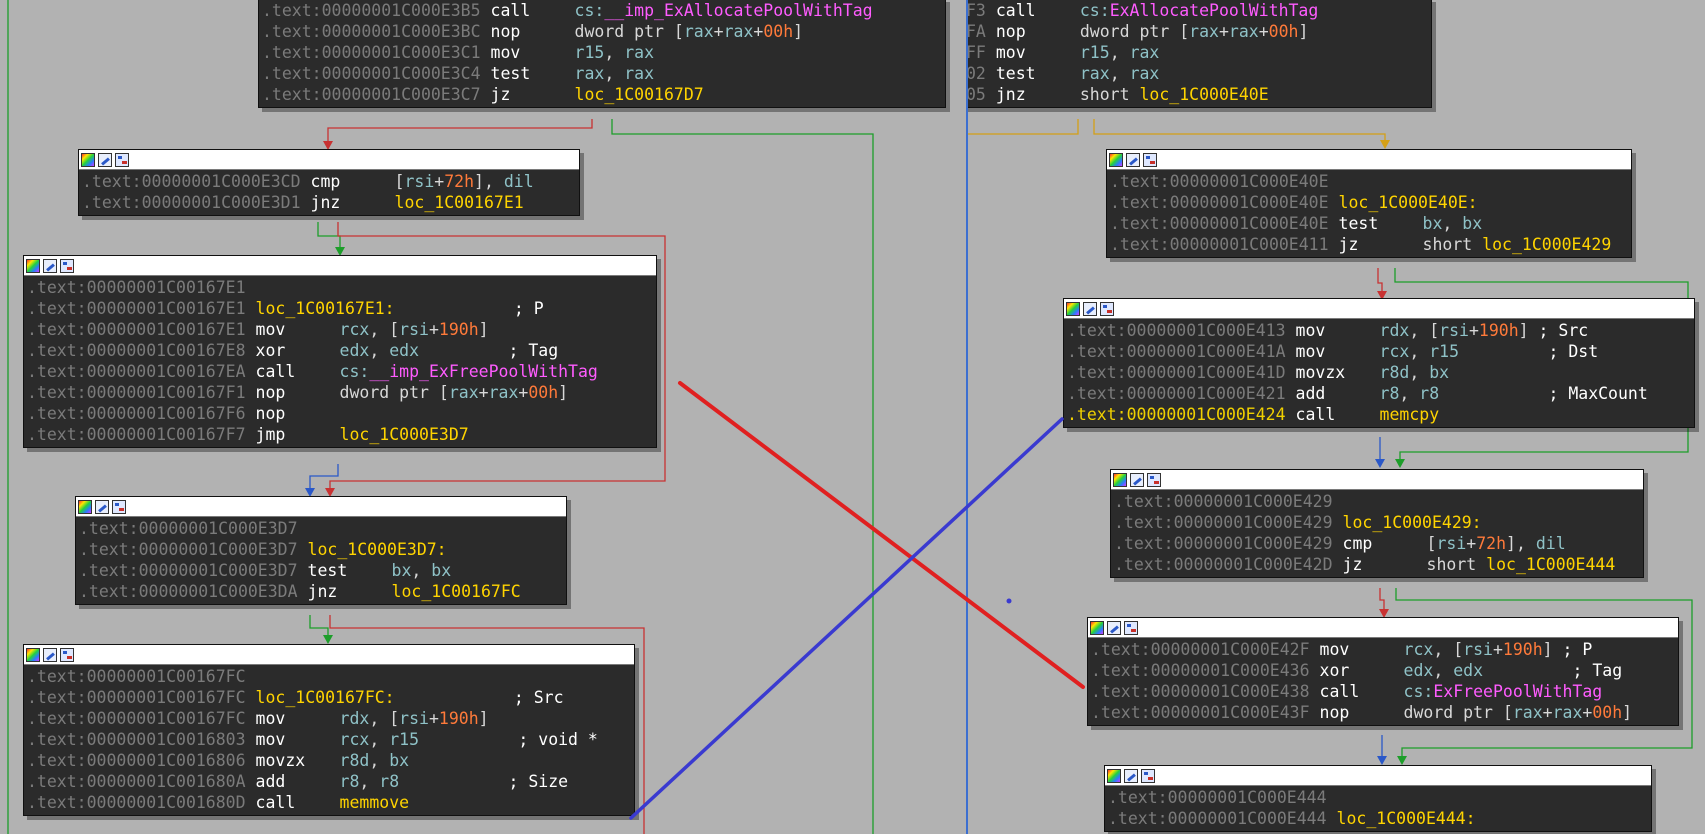  I want to click on code-line: .text:00000001C000E436 xor edx, edx ; Tag, so click(1383, 670).